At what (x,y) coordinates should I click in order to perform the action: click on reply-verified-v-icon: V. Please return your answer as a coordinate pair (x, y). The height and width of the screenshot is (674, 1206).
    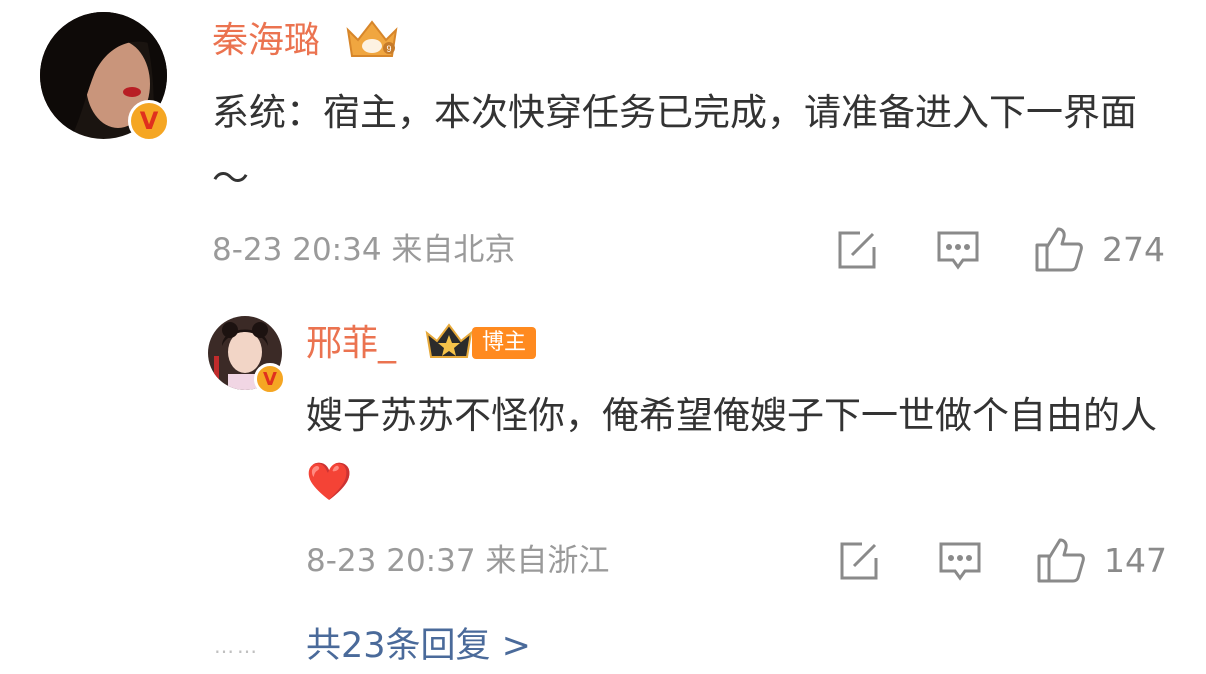
    Looking at the image, I should click on (270, 379).